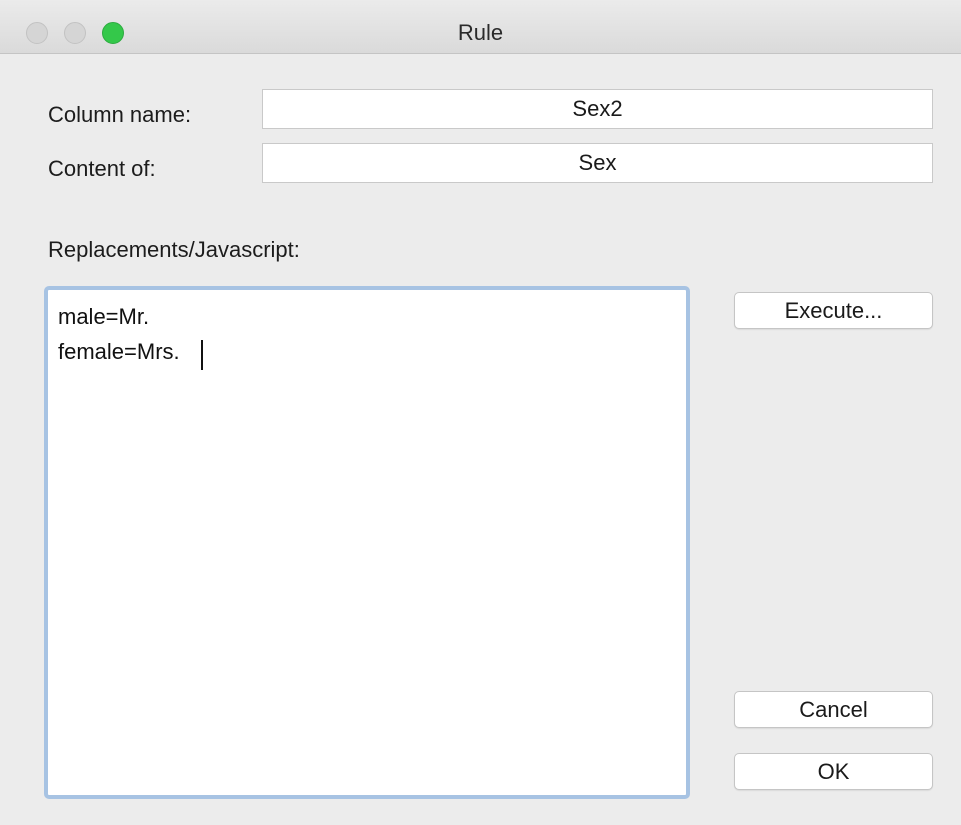  Describe the element at coordinates (833, 771) in the screenshot. I see `ok-button: OK` at that location.